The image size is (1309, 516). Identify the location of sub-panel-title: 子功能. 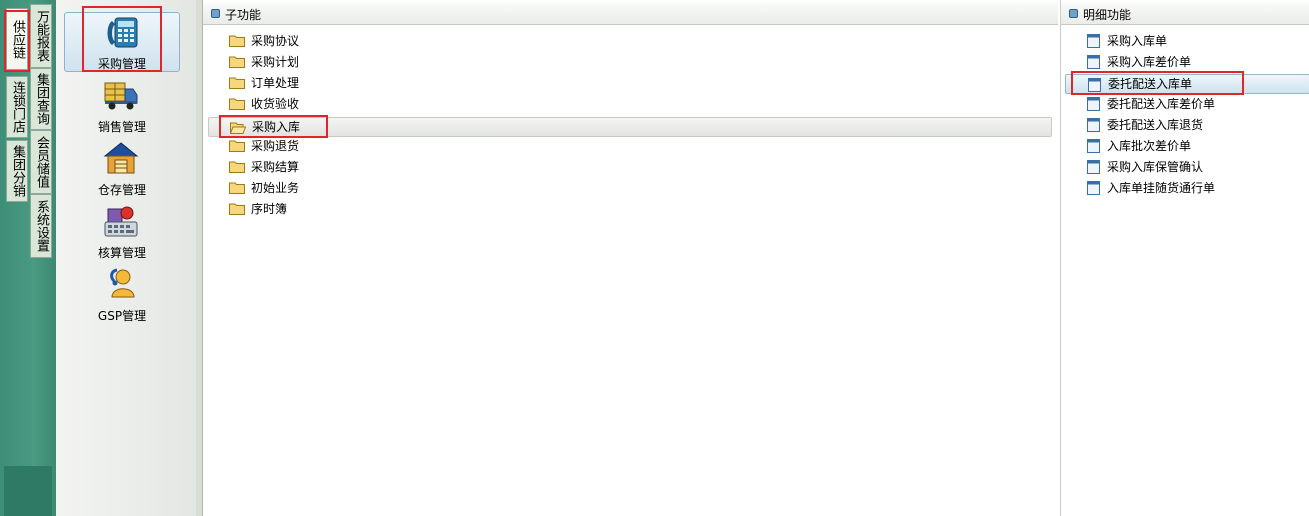
(243, 15).